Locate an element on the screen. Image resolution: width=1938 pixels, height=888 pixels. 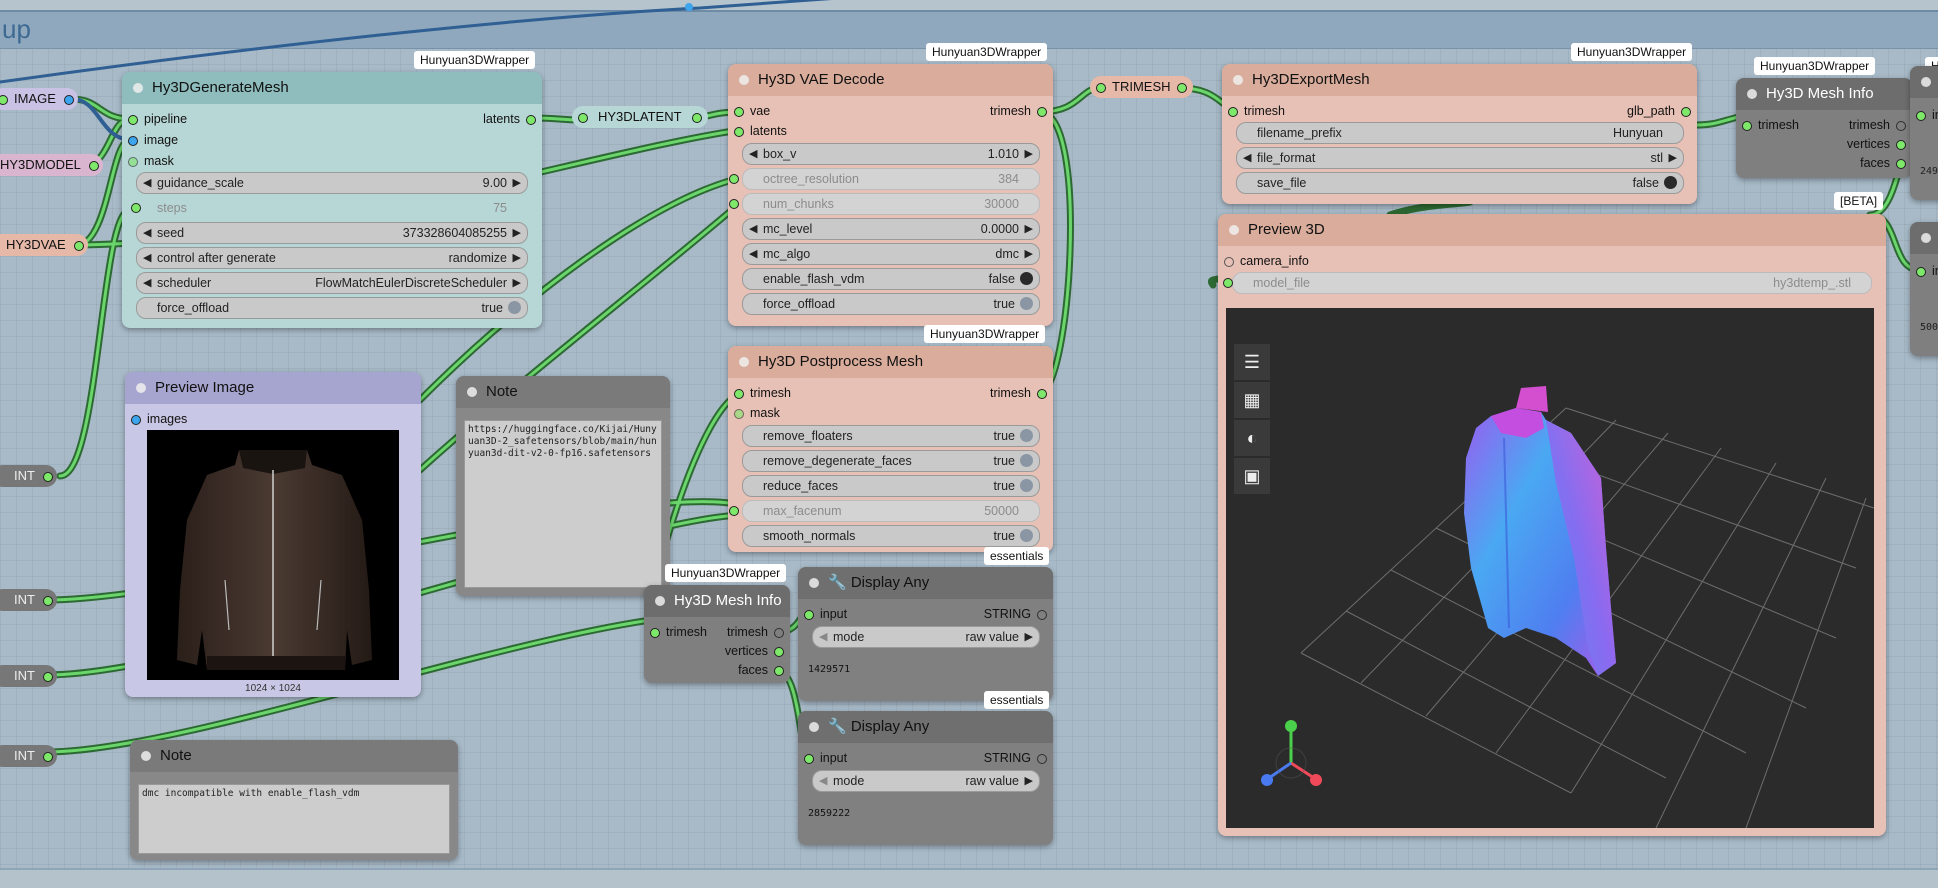
filename-prefix-widget: filename_prefix Hunyuan is located at coordinates (1460, 133).